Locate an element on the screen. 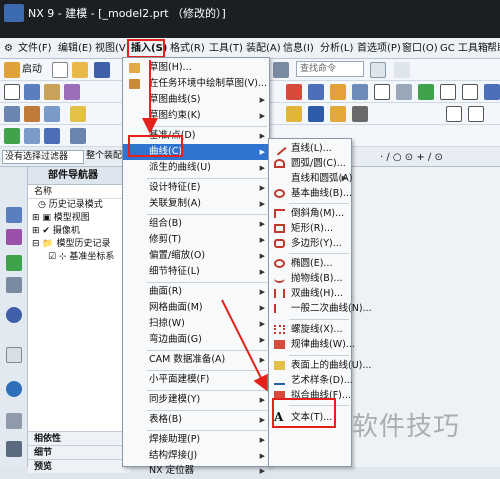 Image resolution: width=500 pixels, height=479 pixels. extrude-icon is located at coordinates (32, 92).